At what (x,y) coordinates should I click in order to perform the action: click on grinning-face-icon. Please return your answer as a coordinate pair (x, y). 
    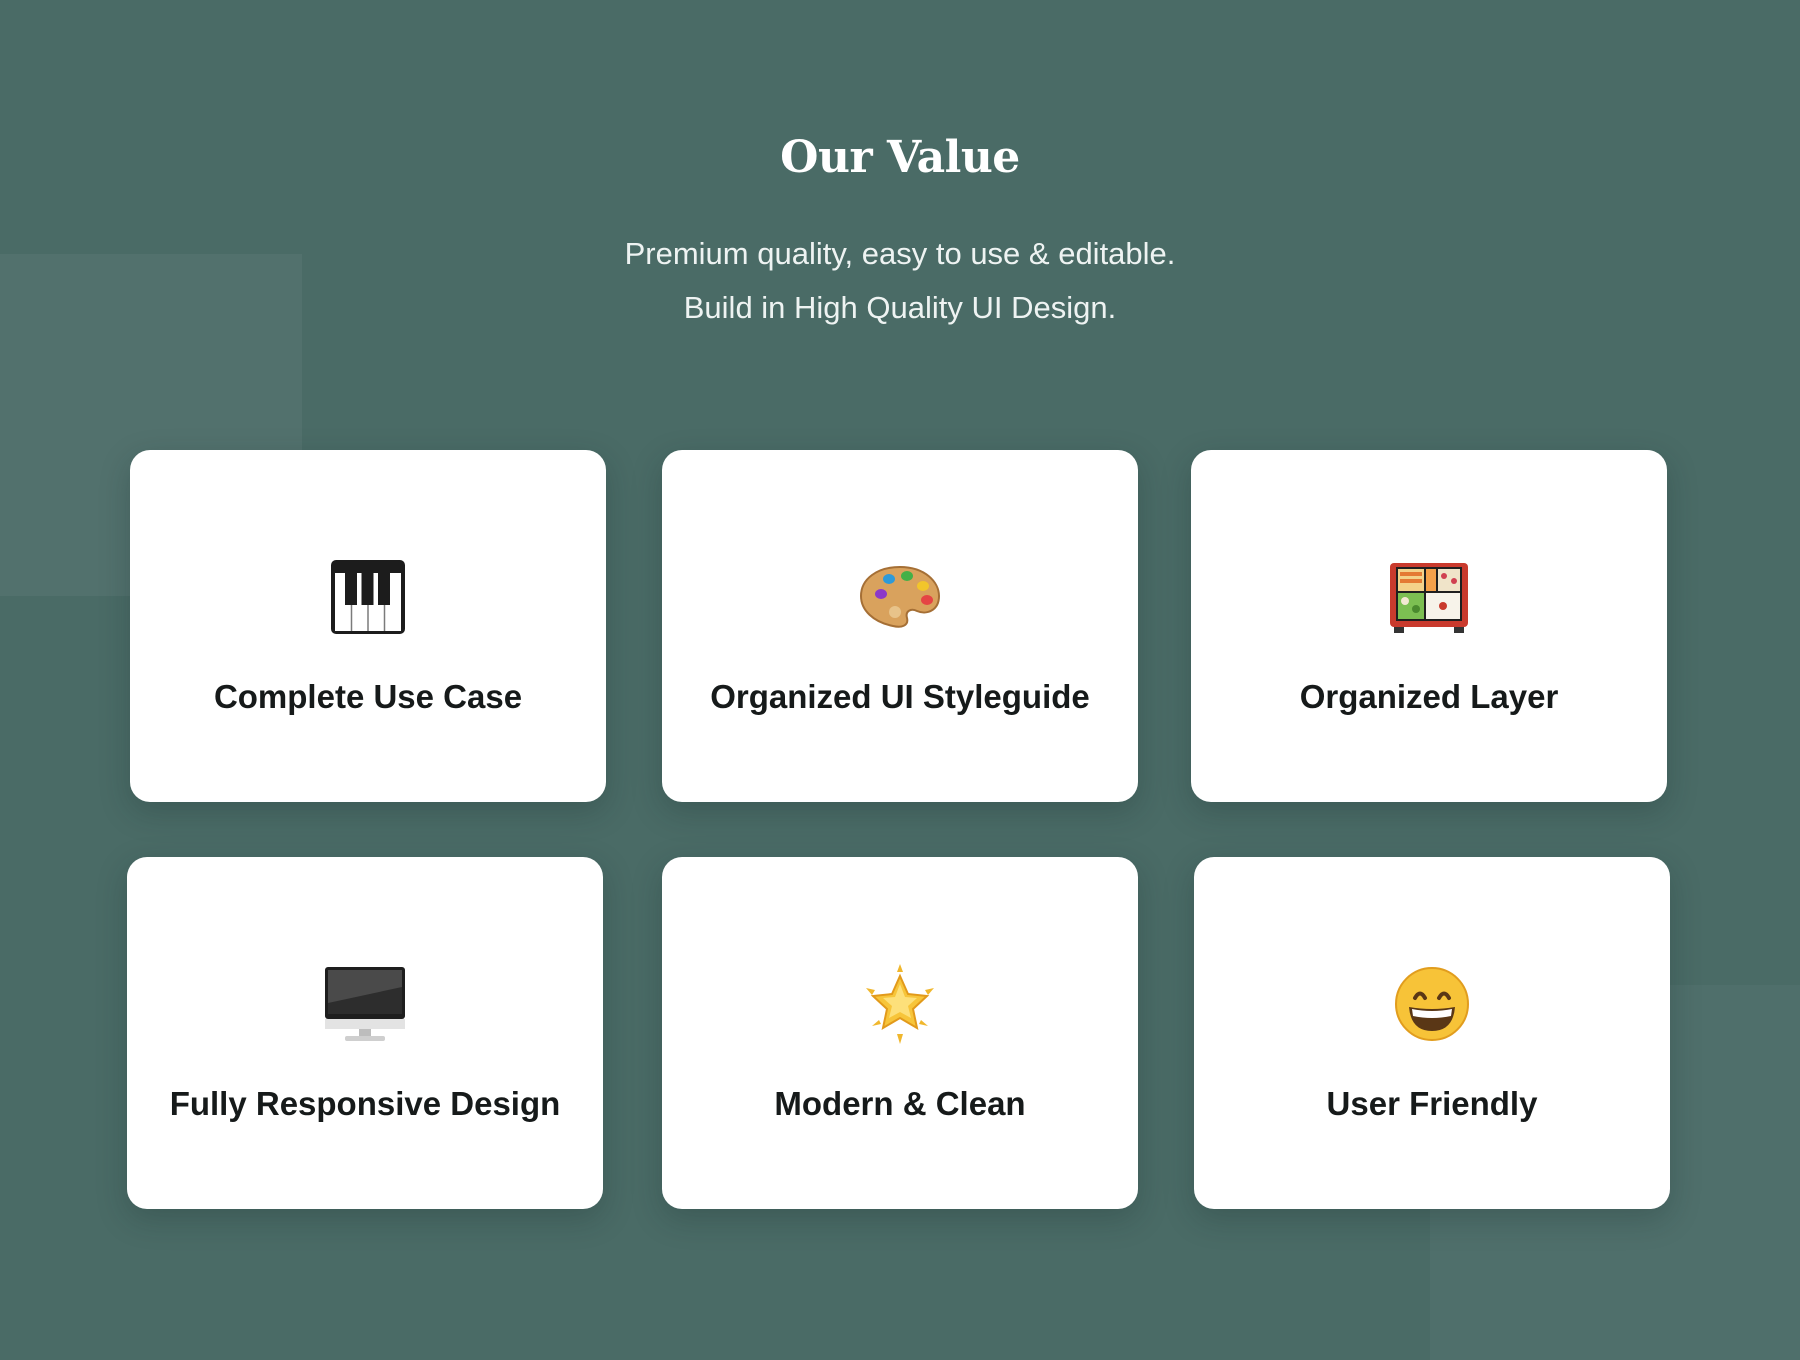
    Looking at the image, I should click on (1432, 1004).